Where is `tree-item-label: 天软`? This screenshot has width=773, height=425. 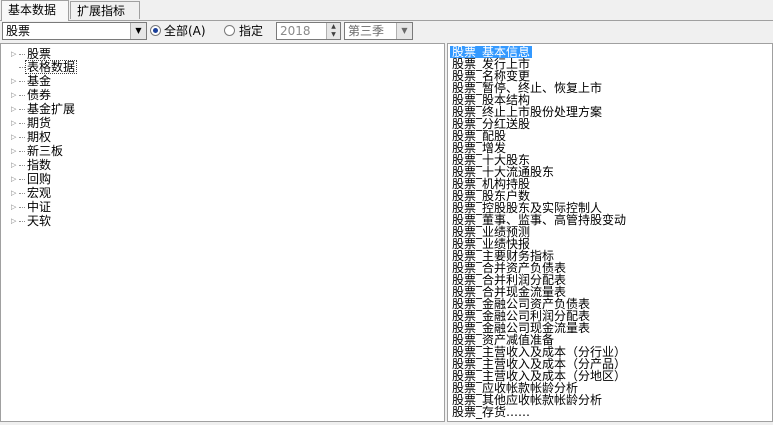
tree-item-label: 天软 is located at coordinates (39, 221).